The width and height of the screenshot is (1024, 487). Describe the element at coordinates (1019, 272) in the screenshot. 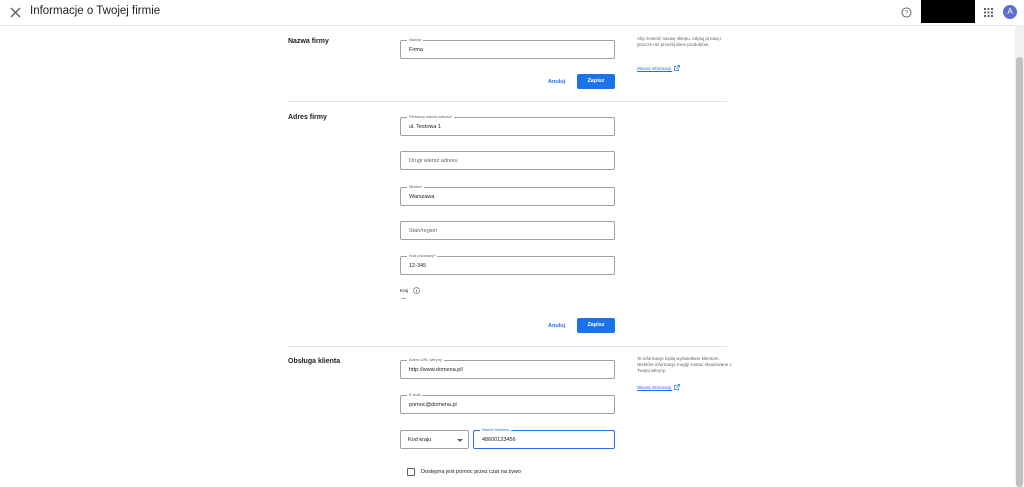

I see `scrollbar-thumb` at that location.